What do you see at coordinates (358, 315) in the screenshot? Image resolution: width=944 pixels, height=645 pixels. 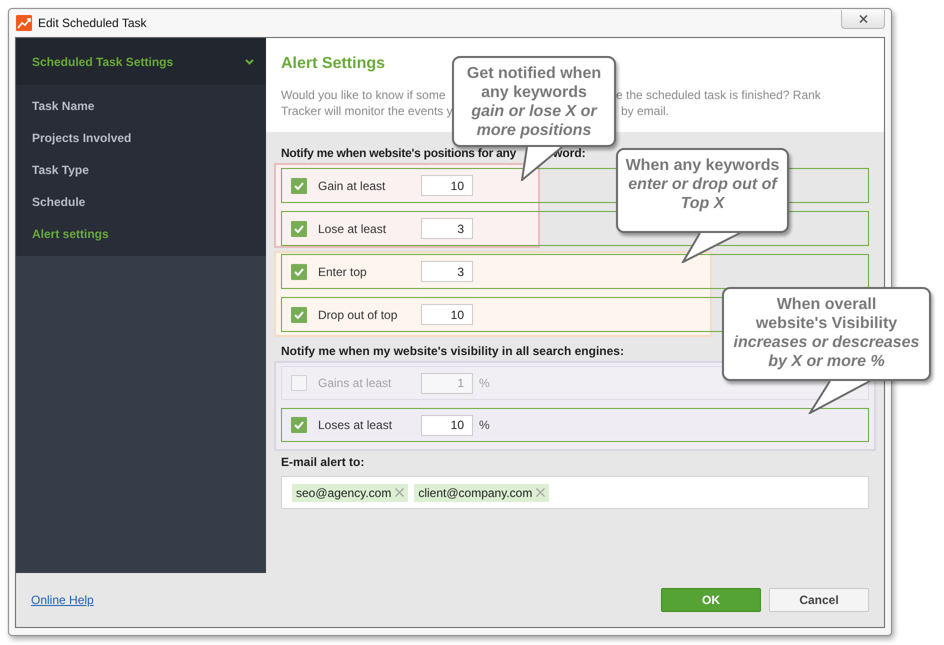 I see `option-label: Drop out of top` at bounding box center [358, 315].